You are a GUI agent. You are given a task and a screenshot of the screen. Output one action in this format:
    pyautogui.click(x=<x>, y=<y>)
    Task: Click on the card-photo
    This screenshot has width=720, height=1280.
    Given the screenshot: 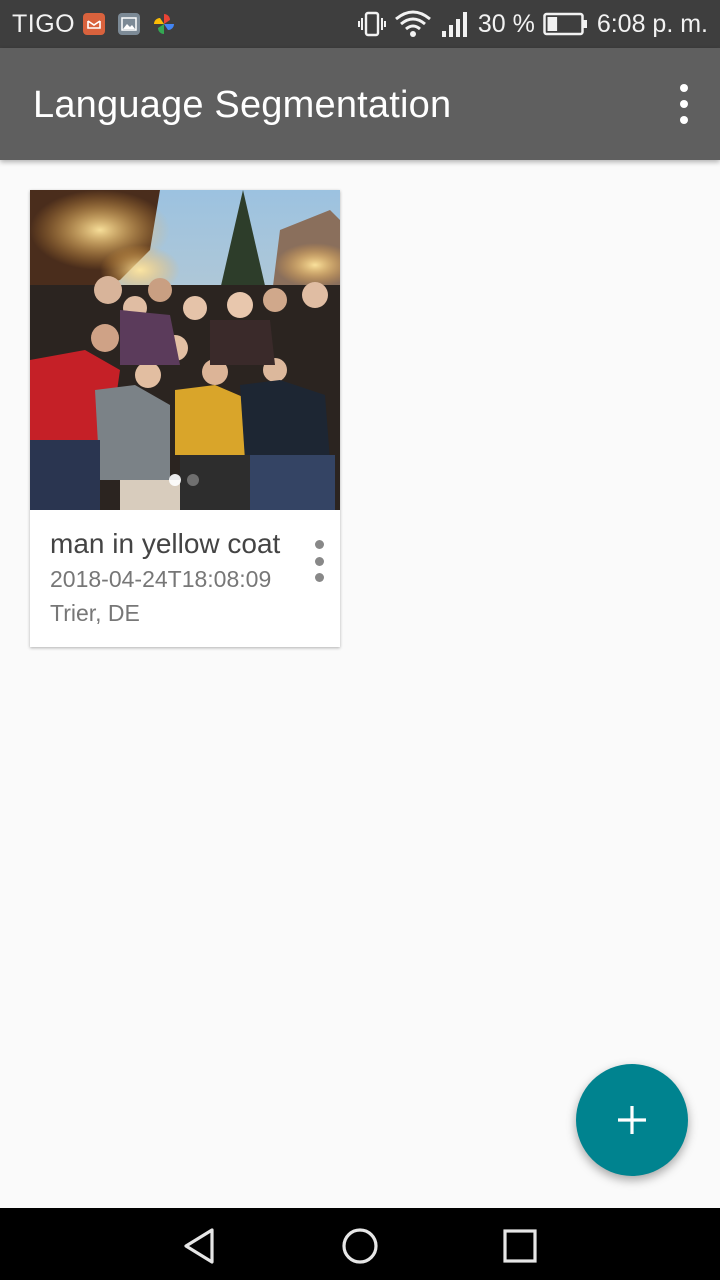 What is the action you would take?
    pyautogui.click(x=185, y=350)
    